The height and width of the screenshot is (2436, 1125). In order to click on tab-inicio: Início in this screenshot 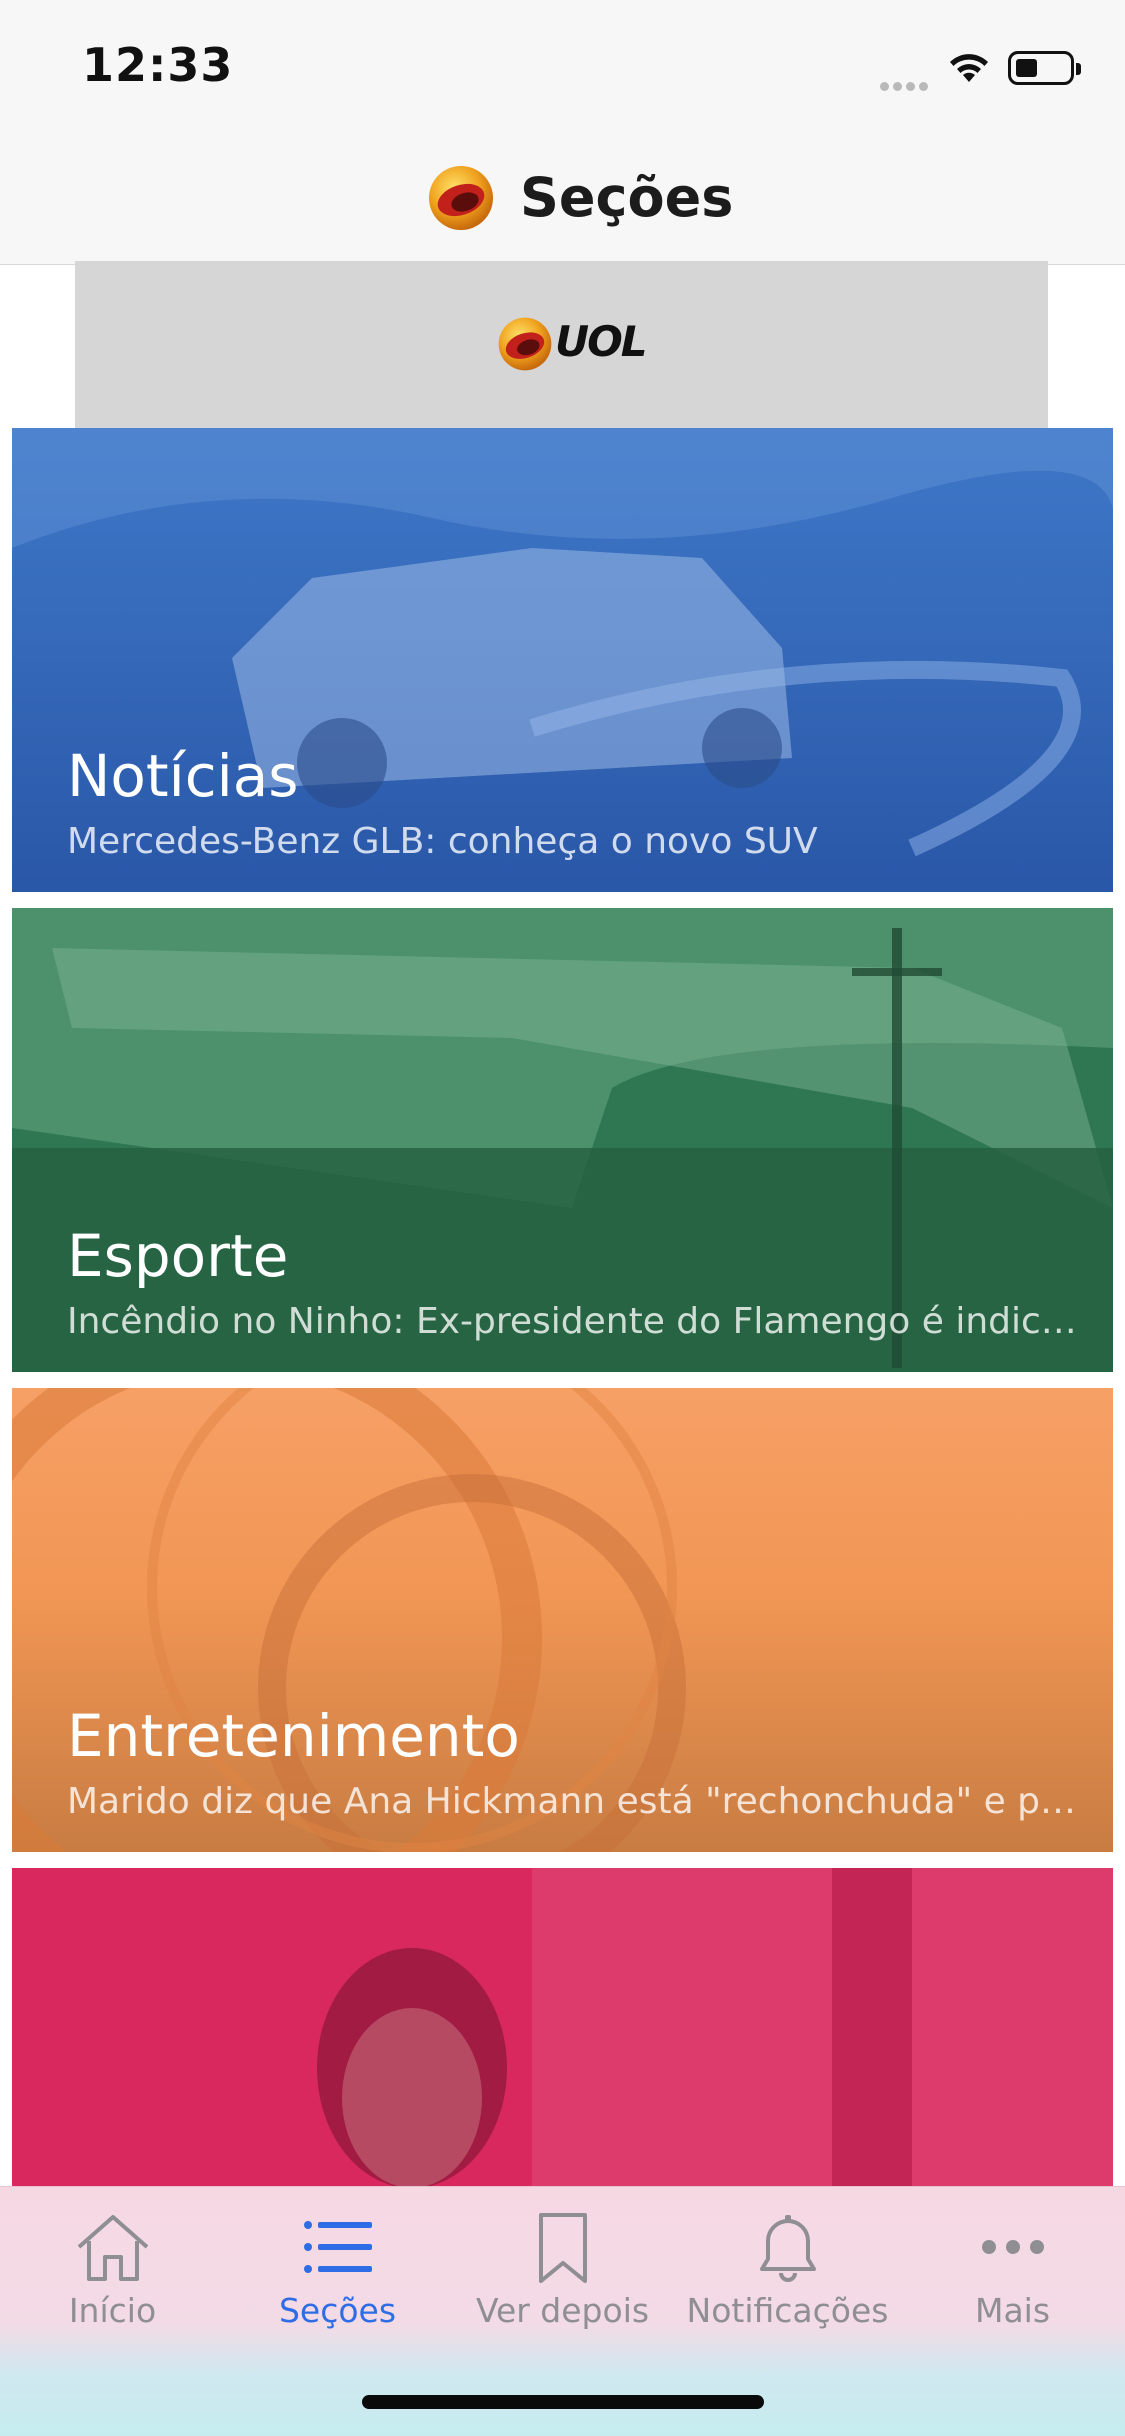, I will do `click(112, 2281)`.